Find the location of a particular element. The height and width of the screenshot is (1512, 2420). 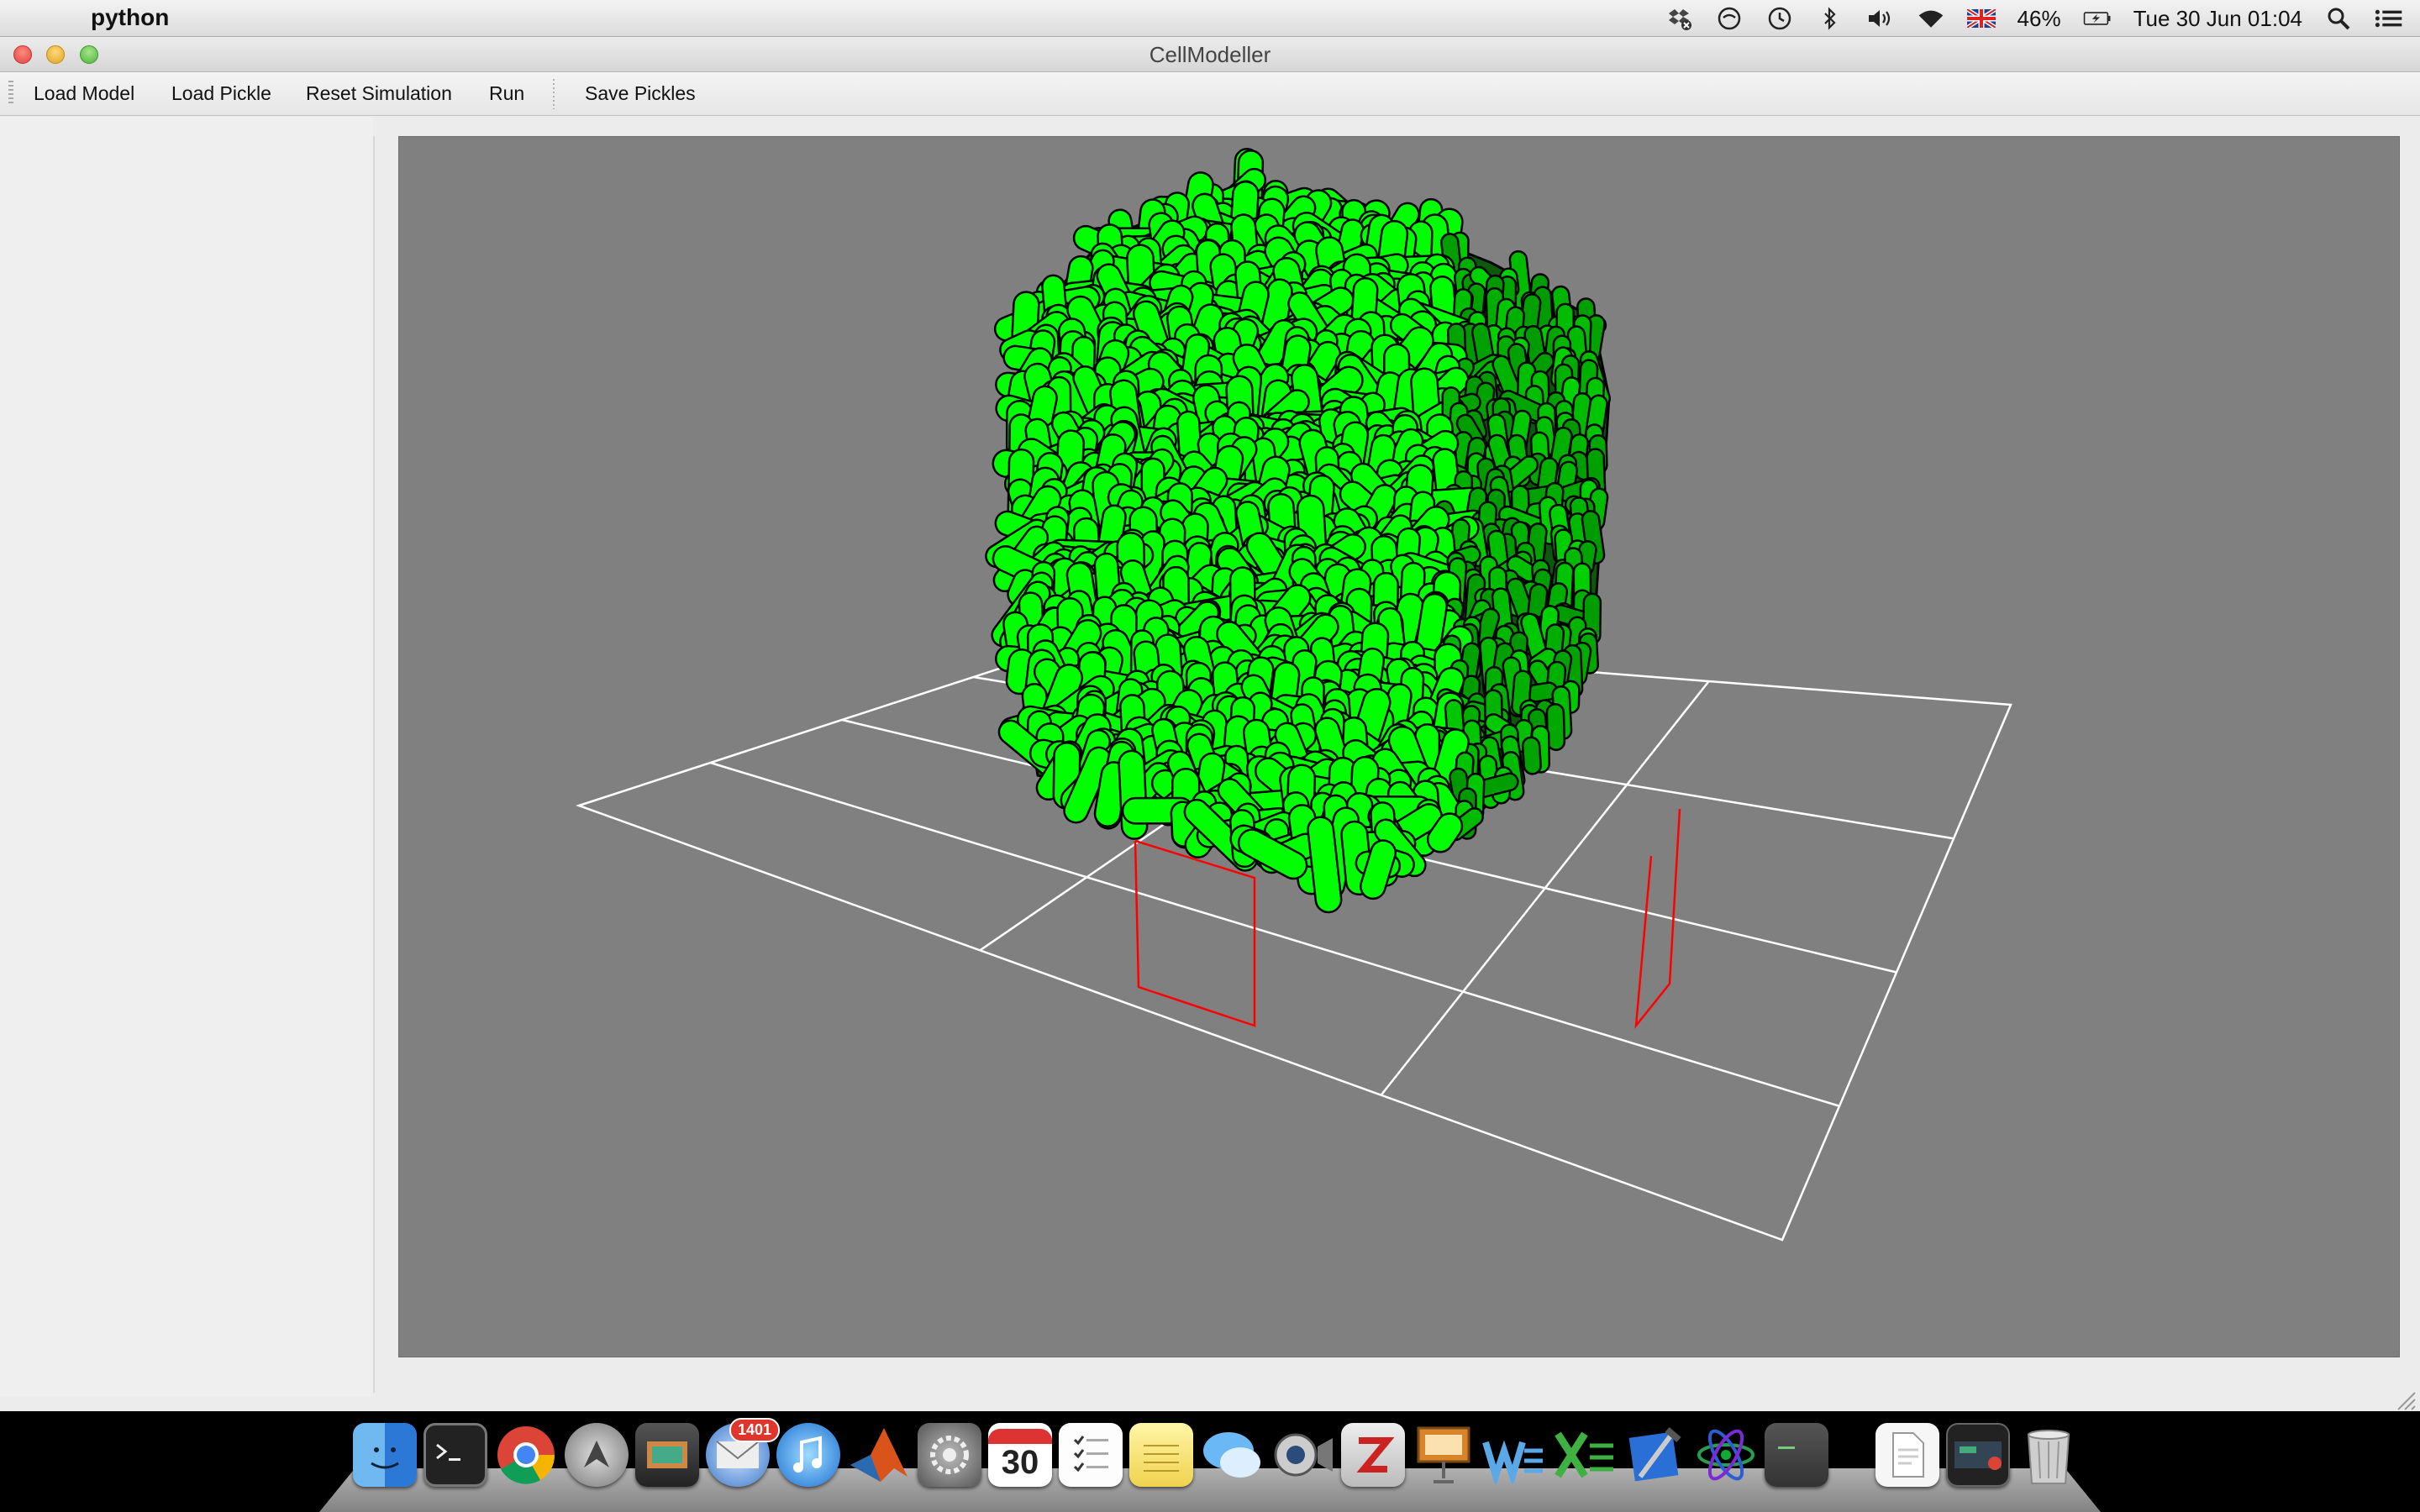

clock: Tue 30 Jun 01:04 is located at coordinates (2217, 19).